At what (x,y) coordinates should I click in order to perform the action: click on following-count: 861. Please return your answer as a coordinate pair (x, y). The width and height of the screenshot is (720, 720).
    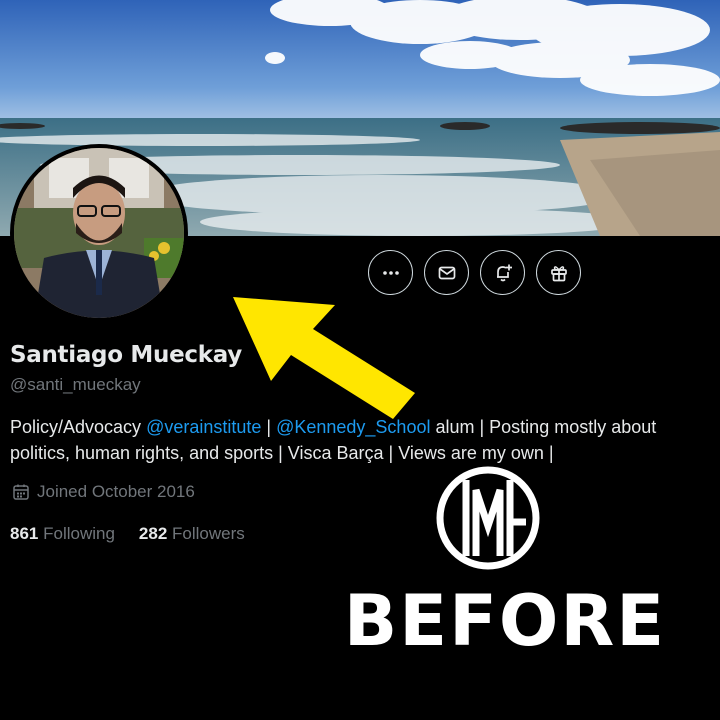
    Looking at the image, I should click on (24, 533).